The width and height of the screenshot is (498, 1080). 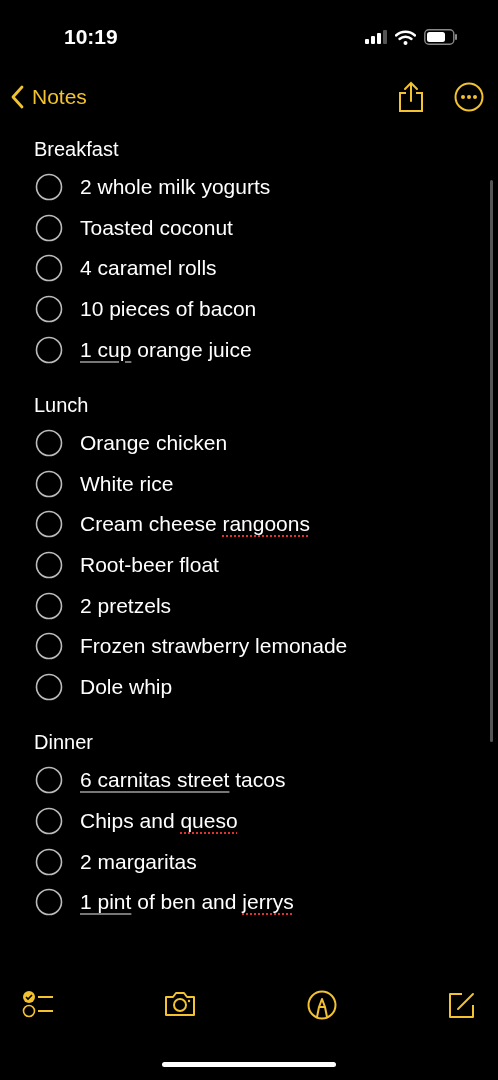 I want to click on section-heading: Breakfast, so click(x=76, y=149).